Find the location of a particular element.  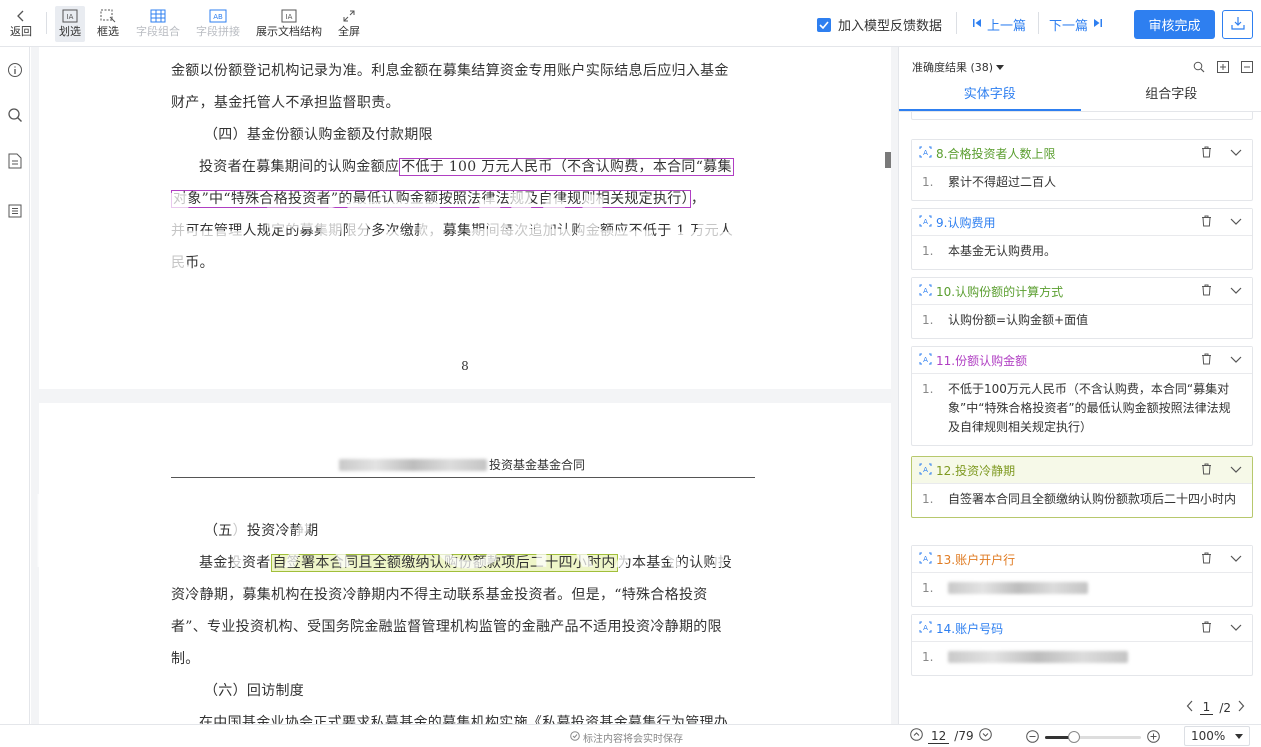

field-title: 11.份额认购金额 is located at coordinates (982, 360).